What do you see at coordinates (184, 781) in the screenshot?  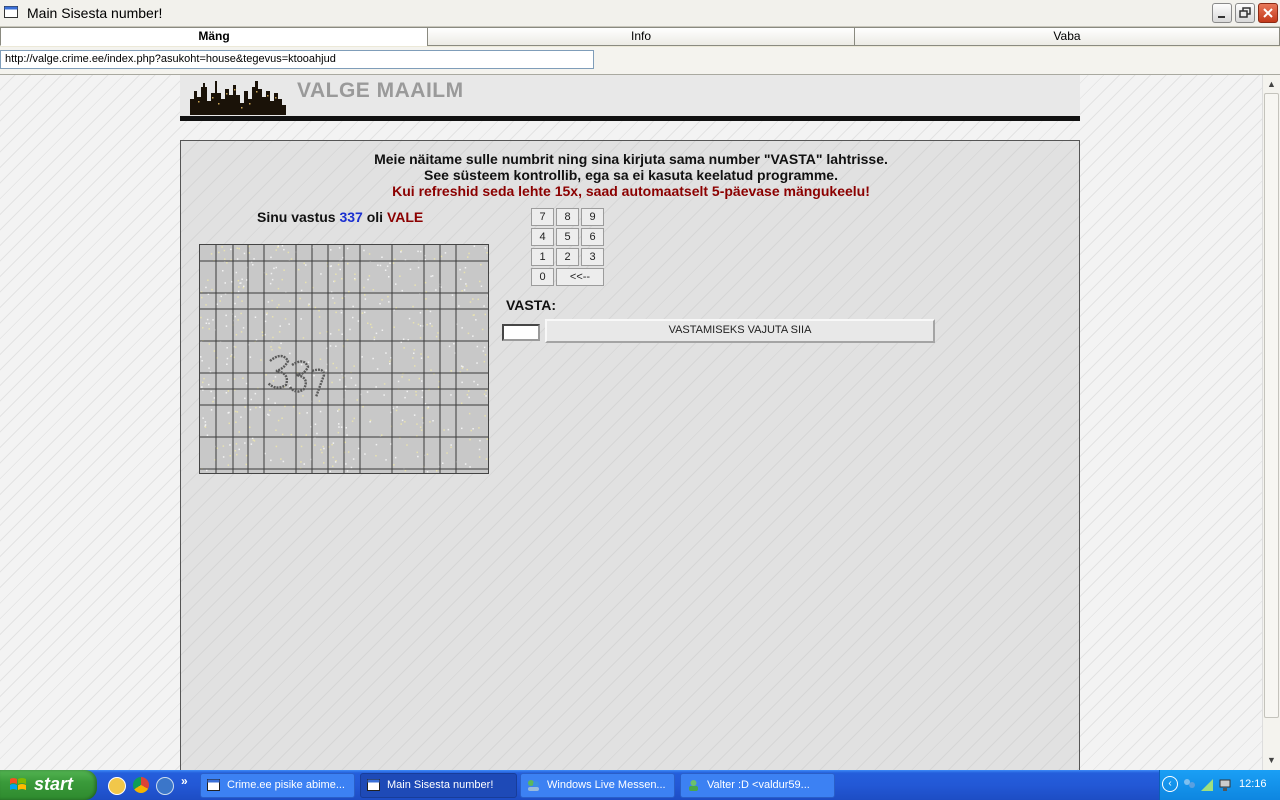 I see `quicklaunch-more-icon: »` at bounding box center [184, 781].